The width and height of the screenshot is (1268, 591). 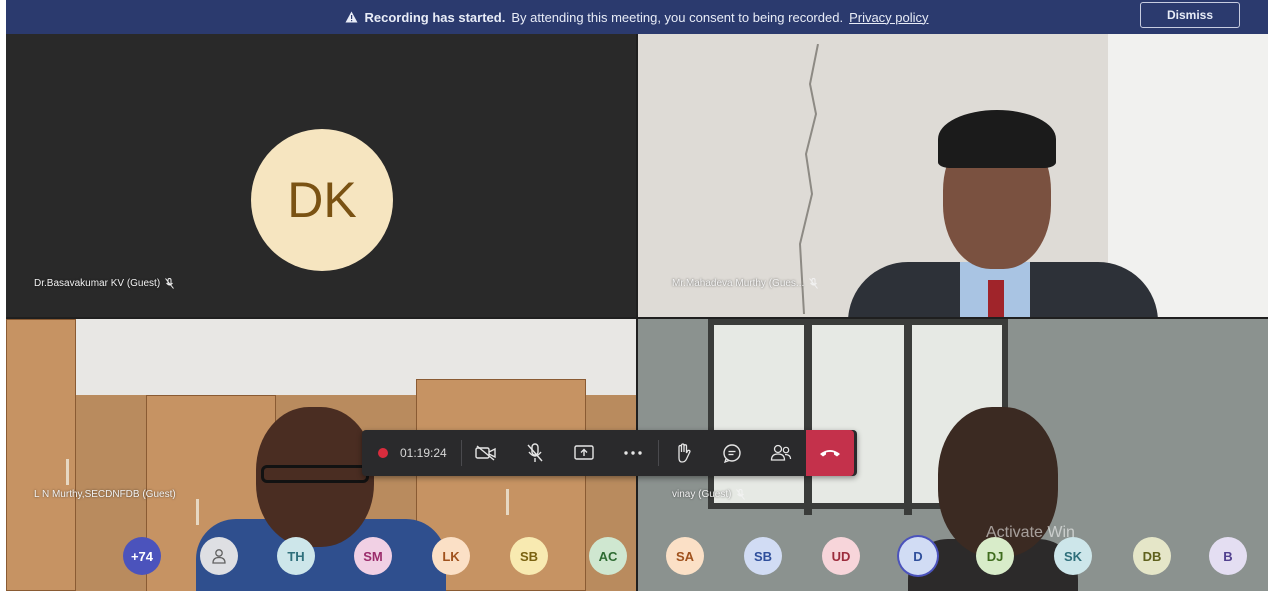 I want to click on participant-avatar: DK, so click(x=322, y=200).